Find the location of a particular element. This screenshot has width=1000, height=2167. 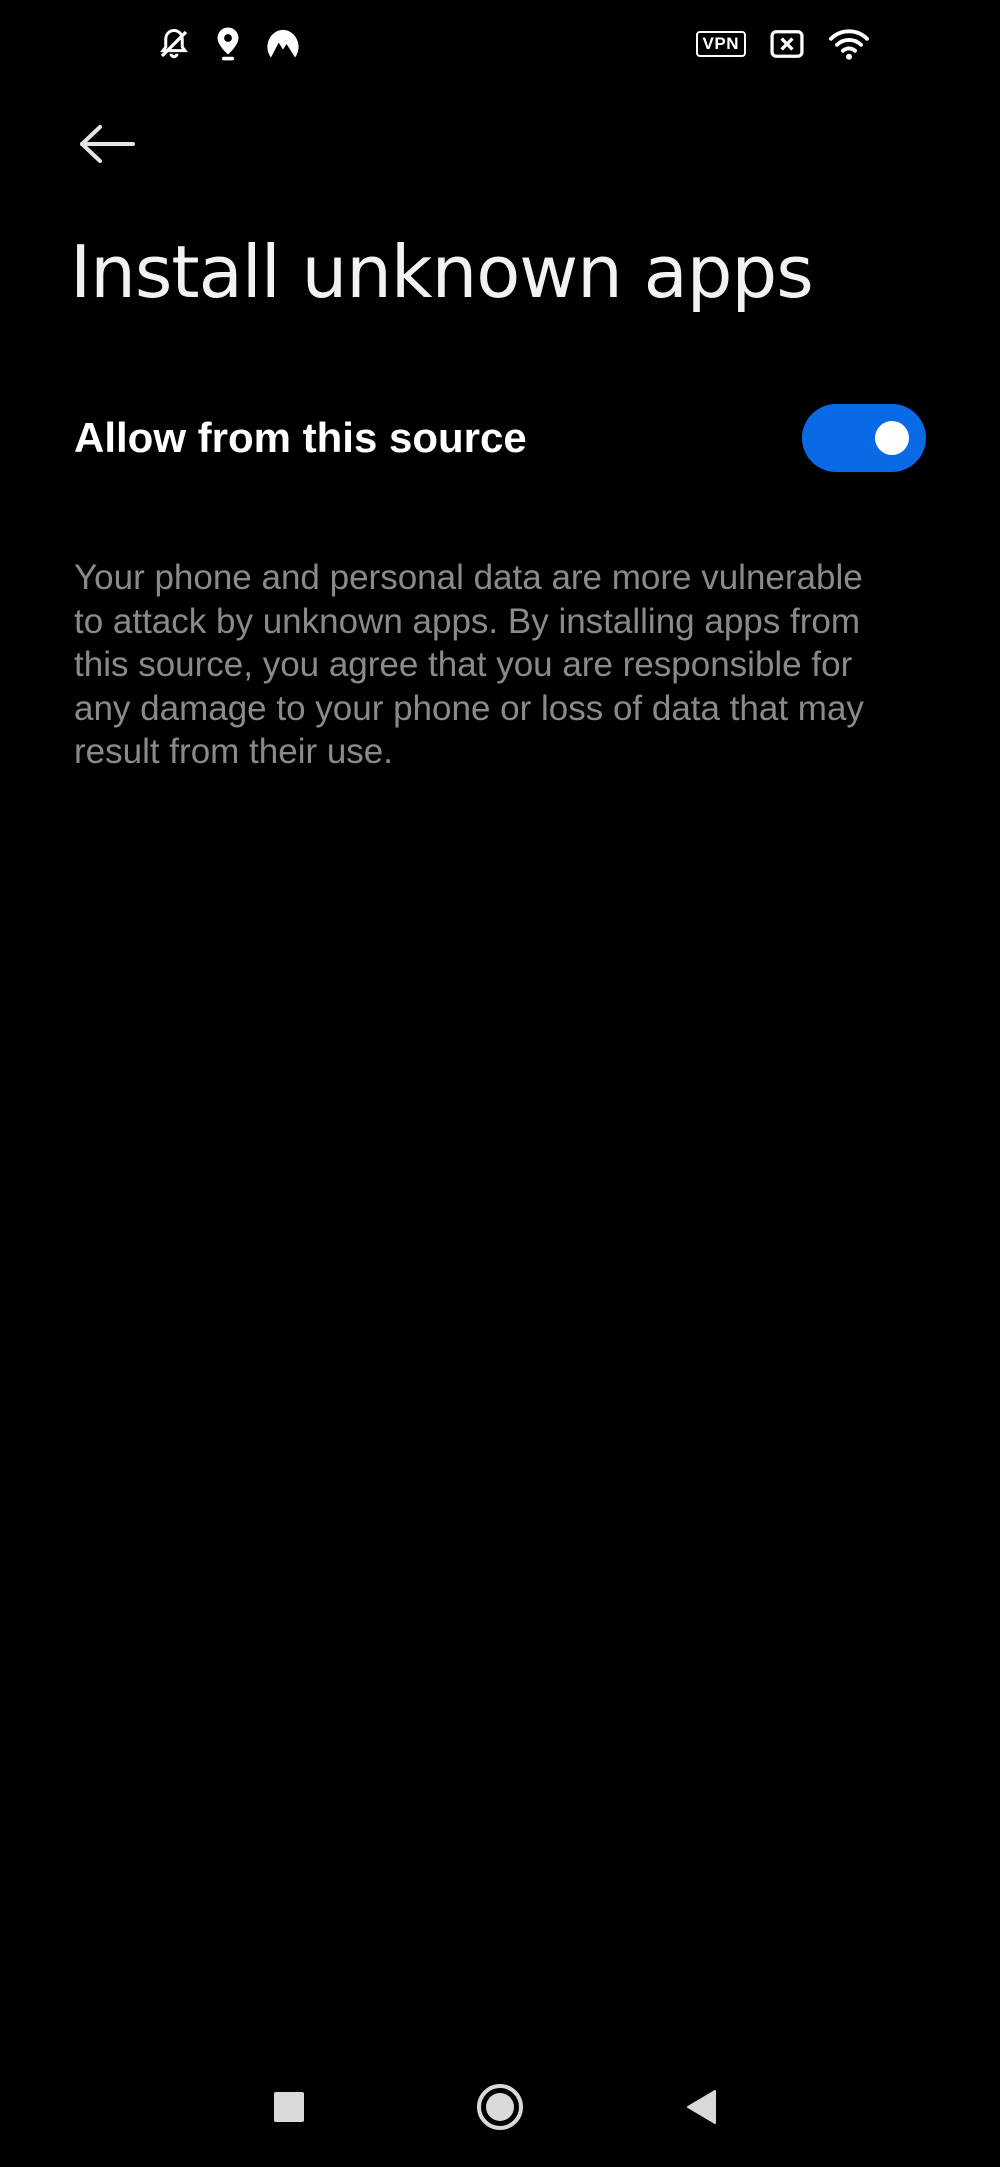

allow-from-source-row: Allow from this source is located at coordinates (500, 438).